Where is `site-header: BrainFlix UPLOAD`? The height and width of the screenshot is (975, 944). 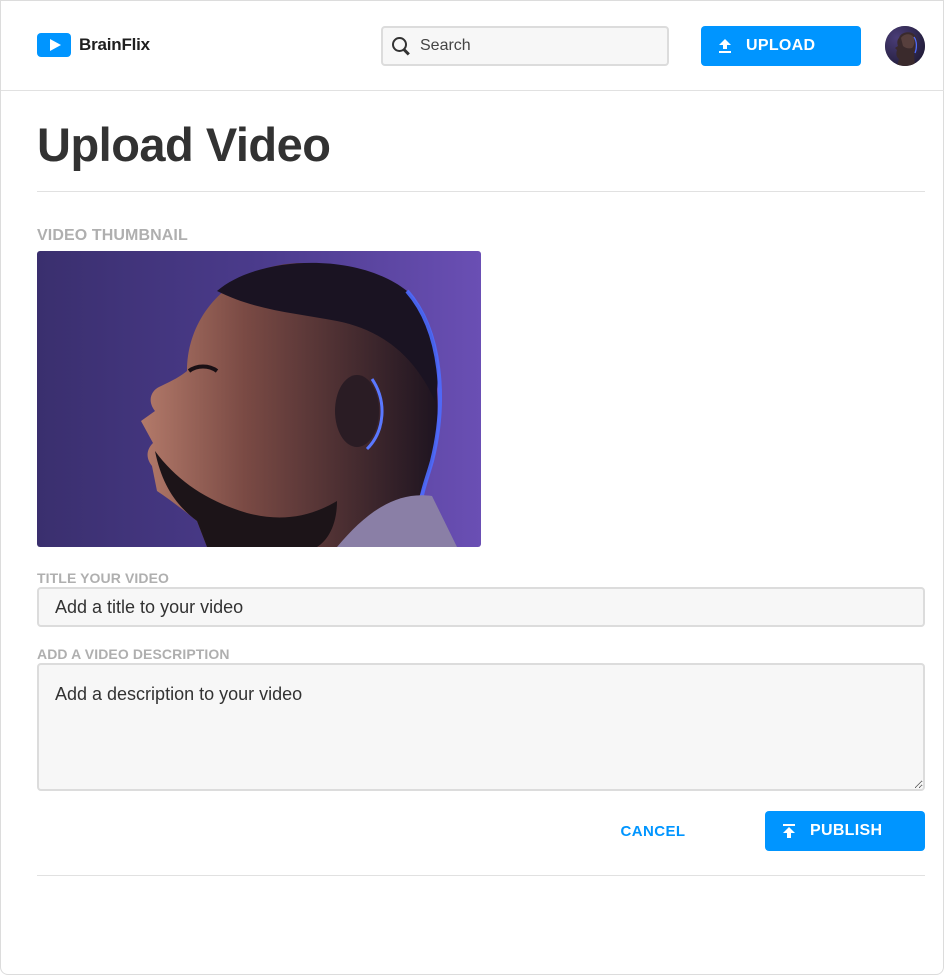
site-header: BrainFlix UPLOAD is located at coordinates (472, 46).